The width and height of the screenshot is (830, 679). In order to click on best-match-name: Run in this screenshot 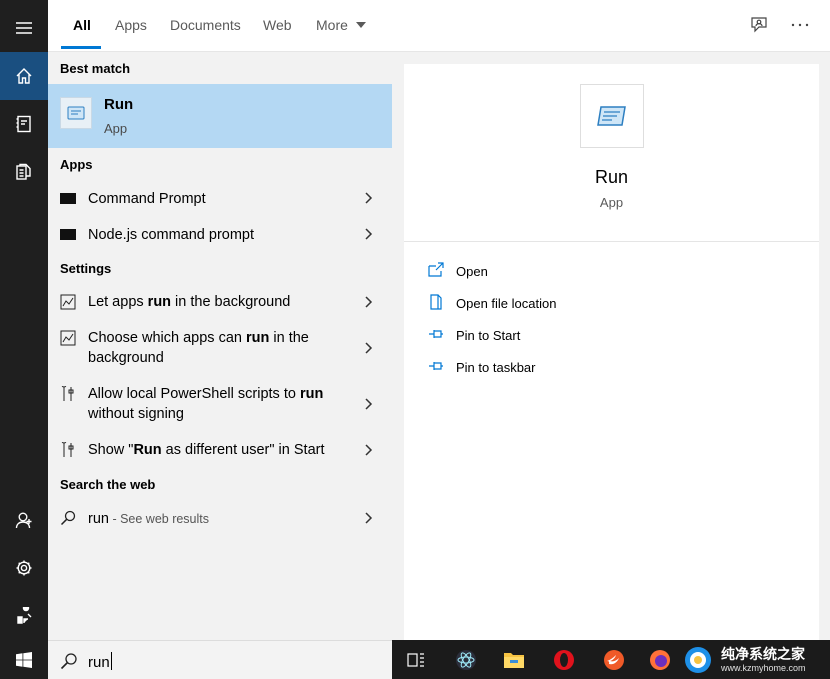, I will do `click(119, 104)`.